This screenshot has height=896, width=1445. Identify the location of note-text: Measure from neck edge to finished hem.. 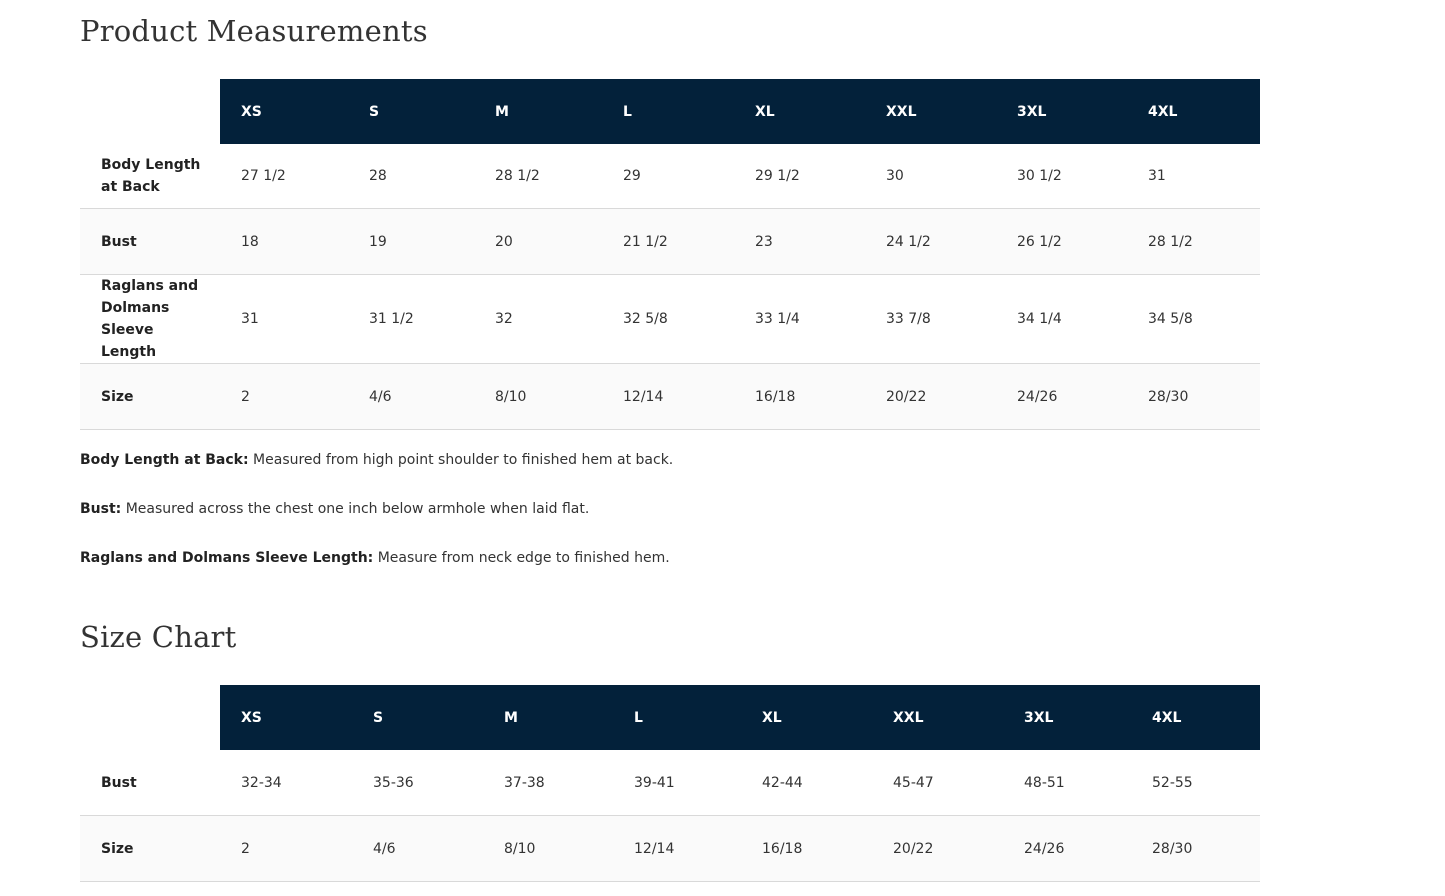
(521, 558).